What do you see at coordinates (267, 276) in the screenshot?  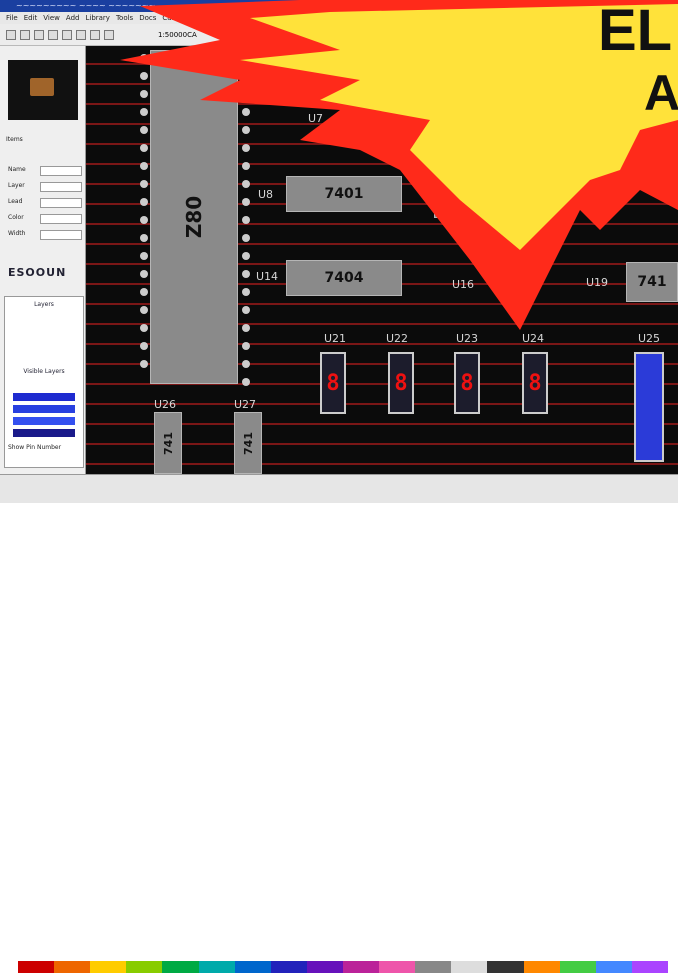 I see `designator-u14: U14` at bounding box center [267, 276].